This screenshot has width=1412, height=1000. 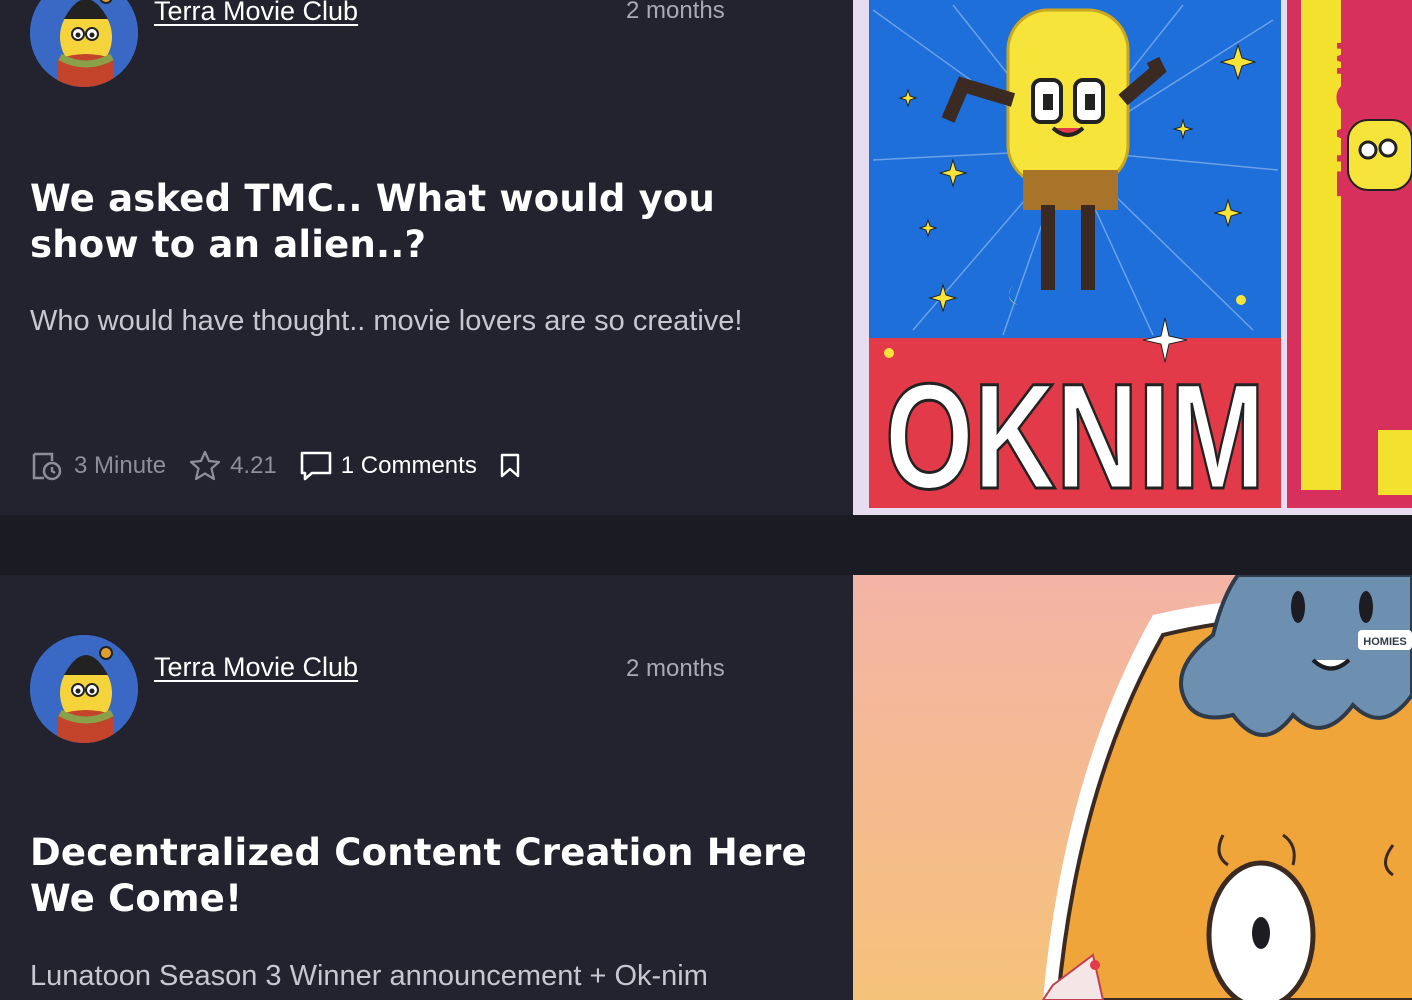 What do you see at coordinates (253, 465) in the screenshot?
I see `rating-value: 4.21` at bounding box center [253, 465].